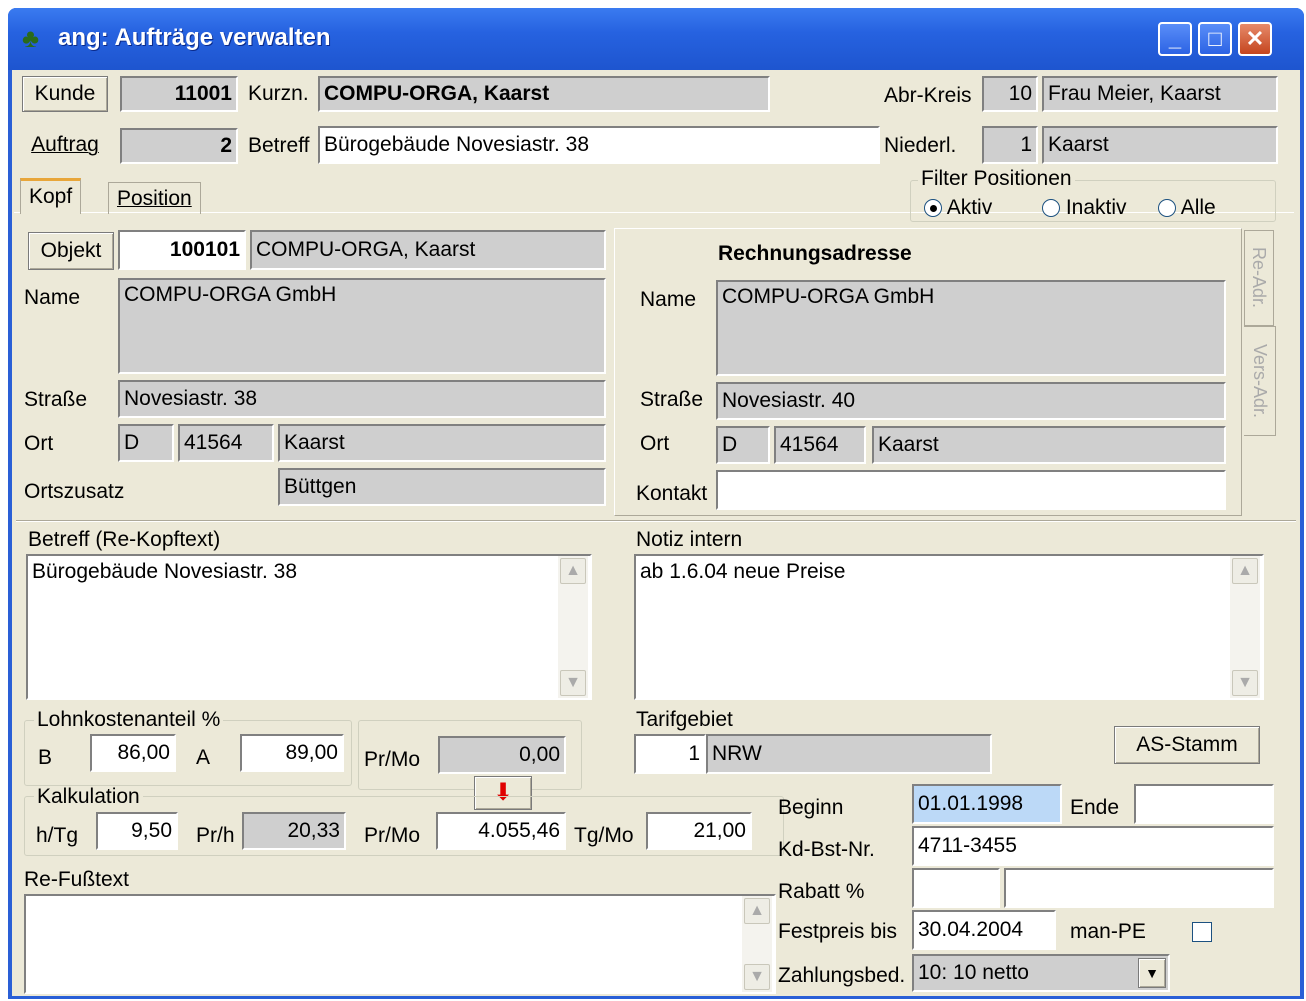 The height and width of the screenshot is (1001, 1306). I want to click on tarif-name-field: NRW, so click(849, 754).